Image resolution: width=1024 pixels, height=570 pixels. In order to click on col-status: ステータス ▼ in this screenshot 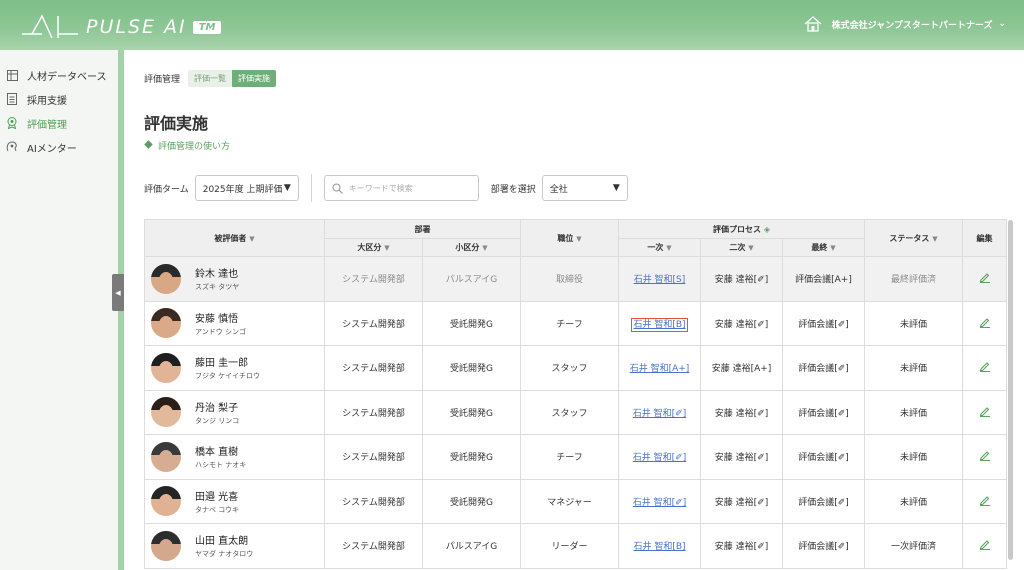, I will do `click(914, 238)`.